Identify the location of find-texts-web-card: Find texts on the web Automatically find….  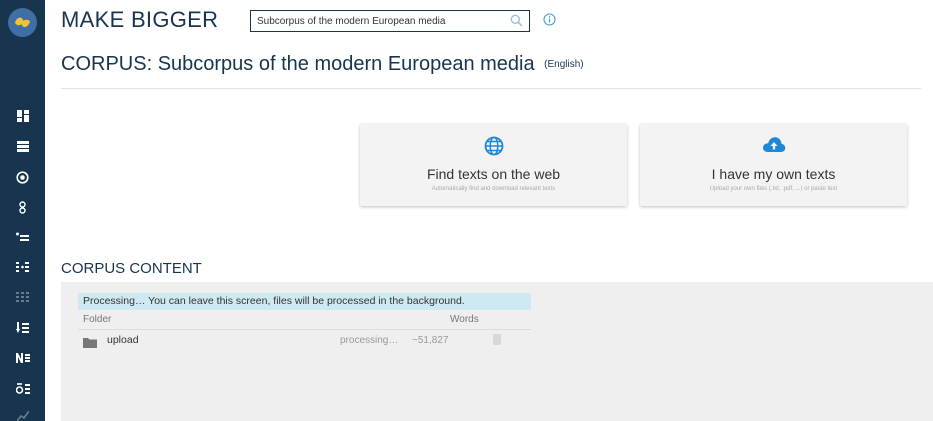
(493, 165).